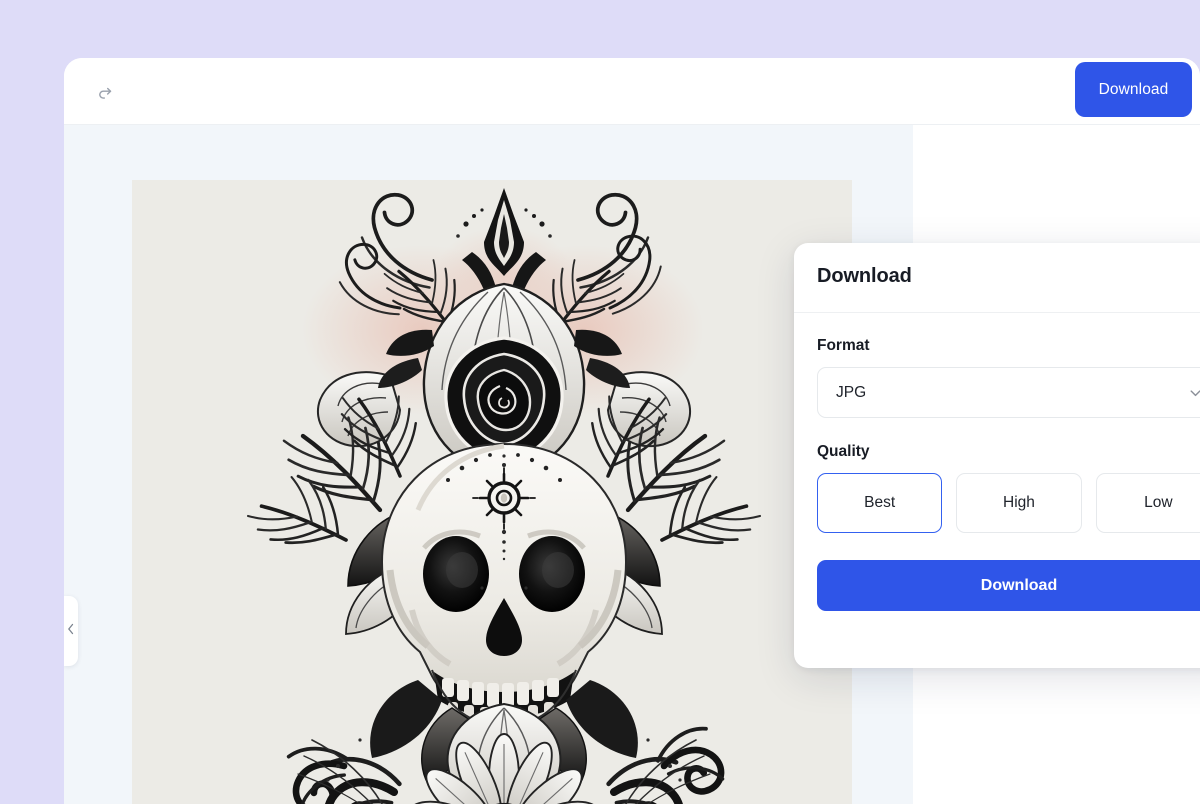  Describe the element at coordinates (1008, 392) in the screenshot. I see `format-select: JPG` at that location.